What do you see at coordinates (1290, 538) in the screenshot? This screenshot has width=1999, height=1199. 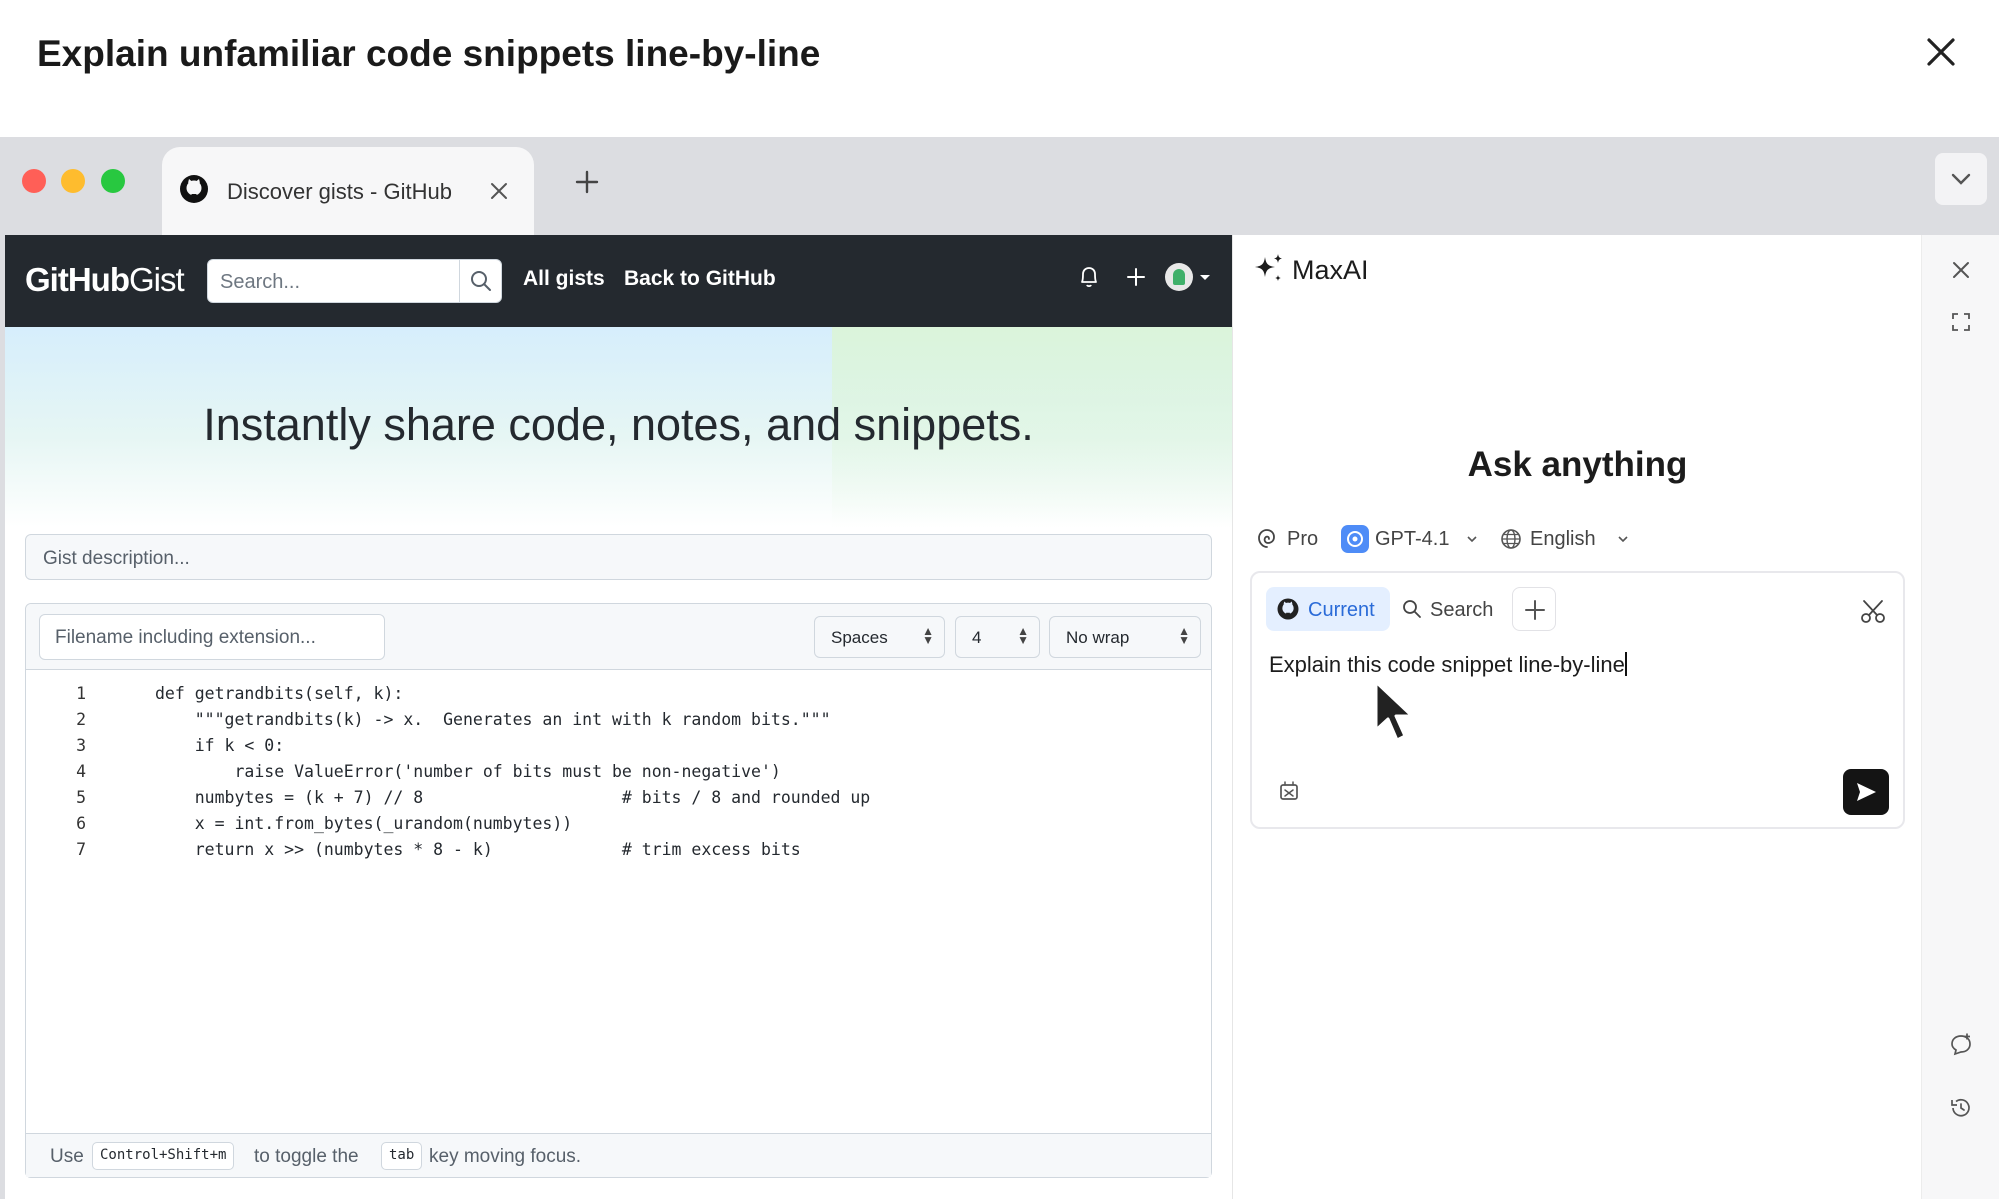 I see `plan-selector: Pro` at bounding box center [1290, 538].